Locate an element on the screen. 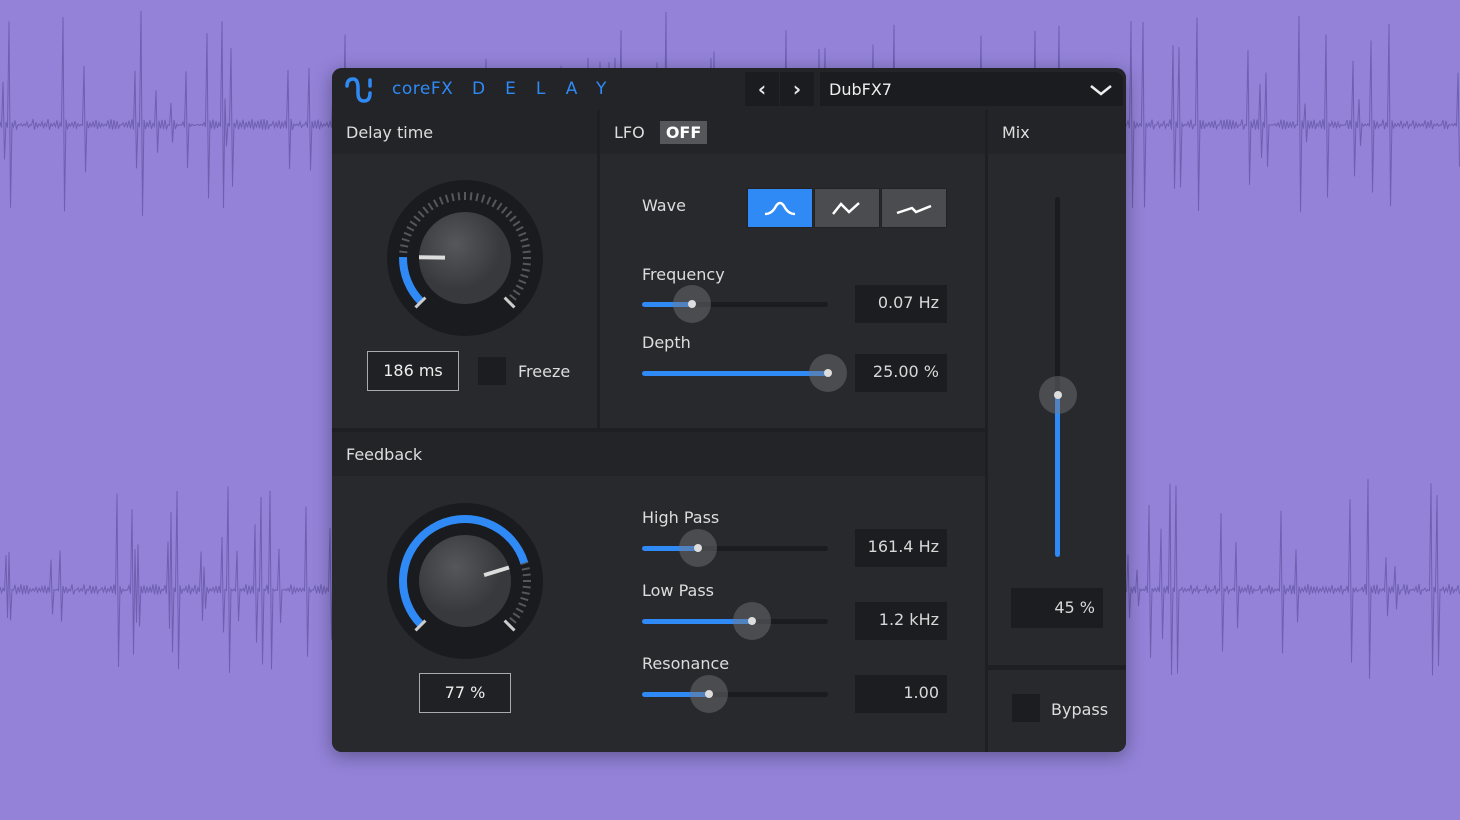 This screenshot has height=820, width=1460. slider-fill is located at coordinates (735, 373).